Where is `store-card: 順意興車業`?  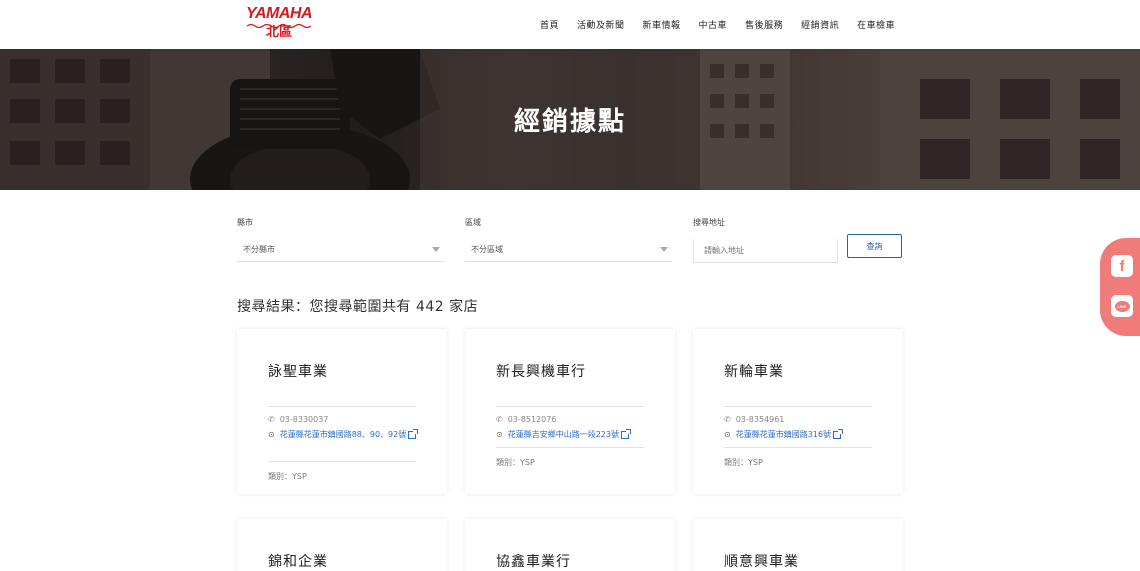
store-card: 順意興車業 is located at coordinates (798, 545).